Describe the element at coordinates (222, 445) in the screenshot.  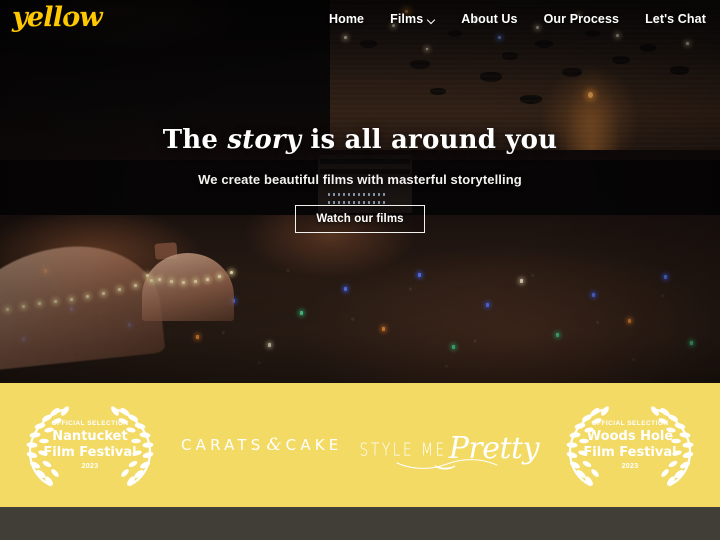
I see `carats-word: CARATS` at that location.